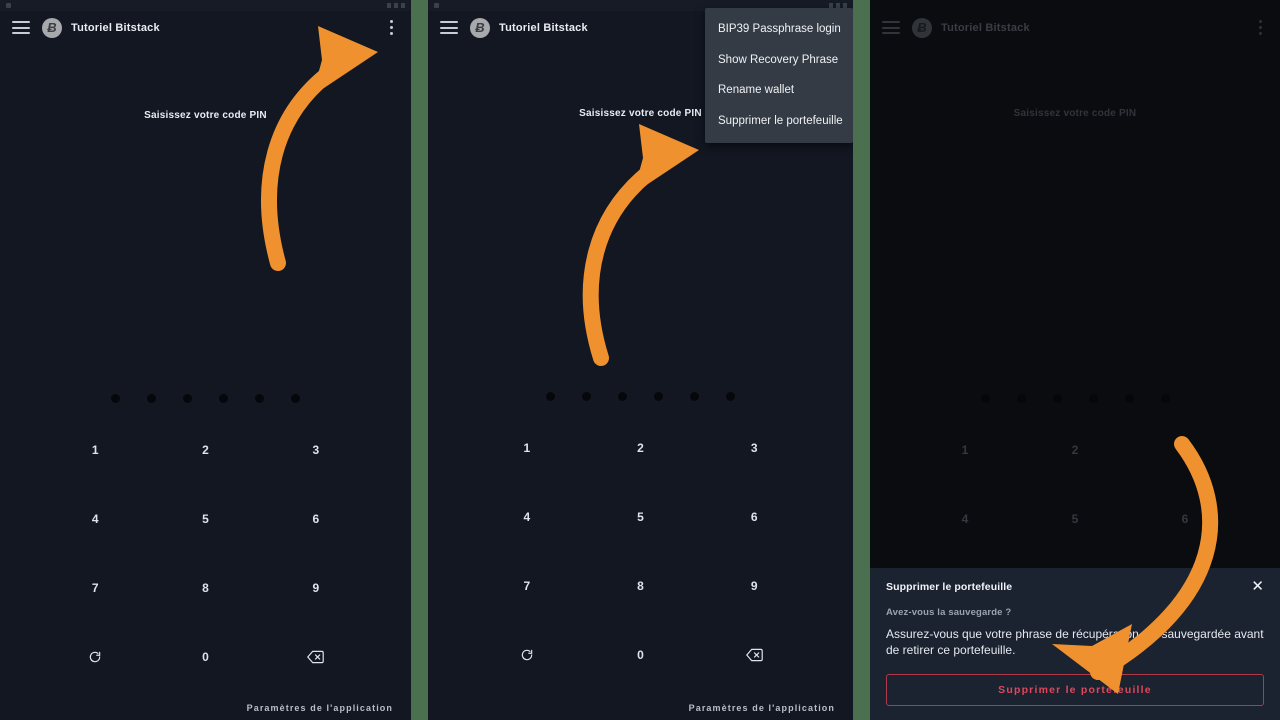  Describe the element at coordinates (1257, 586) in the screenshot. I see `close-icon: ✕` at that location.